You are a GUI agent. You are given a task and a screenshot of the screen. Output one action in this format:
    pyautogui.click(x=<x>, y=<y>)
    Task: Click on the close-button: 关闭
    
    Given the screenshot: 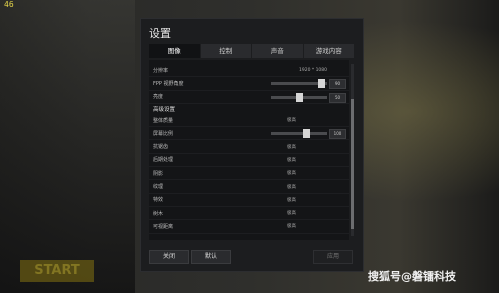 What is the action you would take?
    pyautogui.click(x=169, y=257)
    